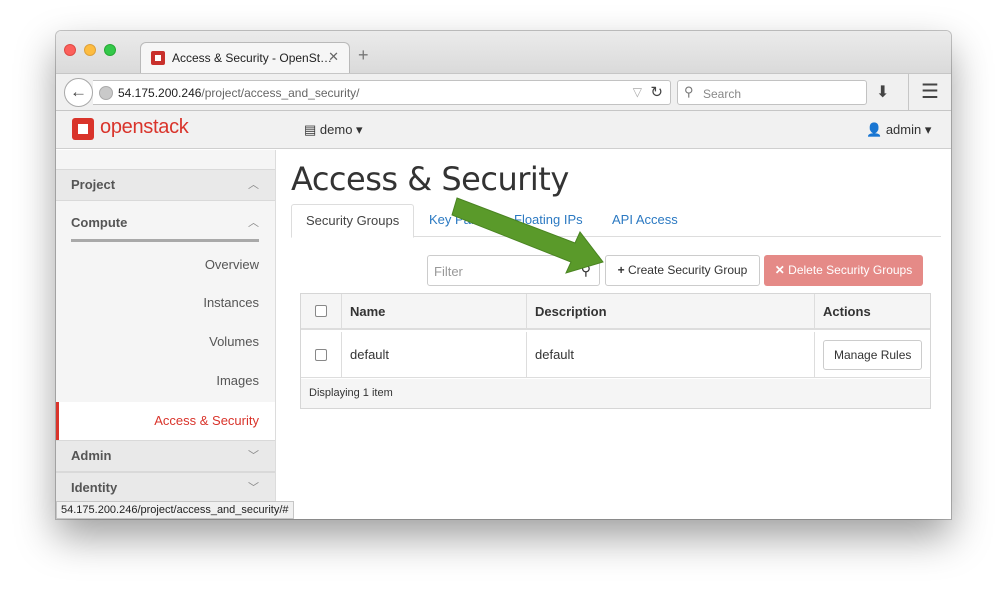  Describe the element at coordinates (847, 311) in the screenshot. I see `column-header-actions: Actions` at that location.